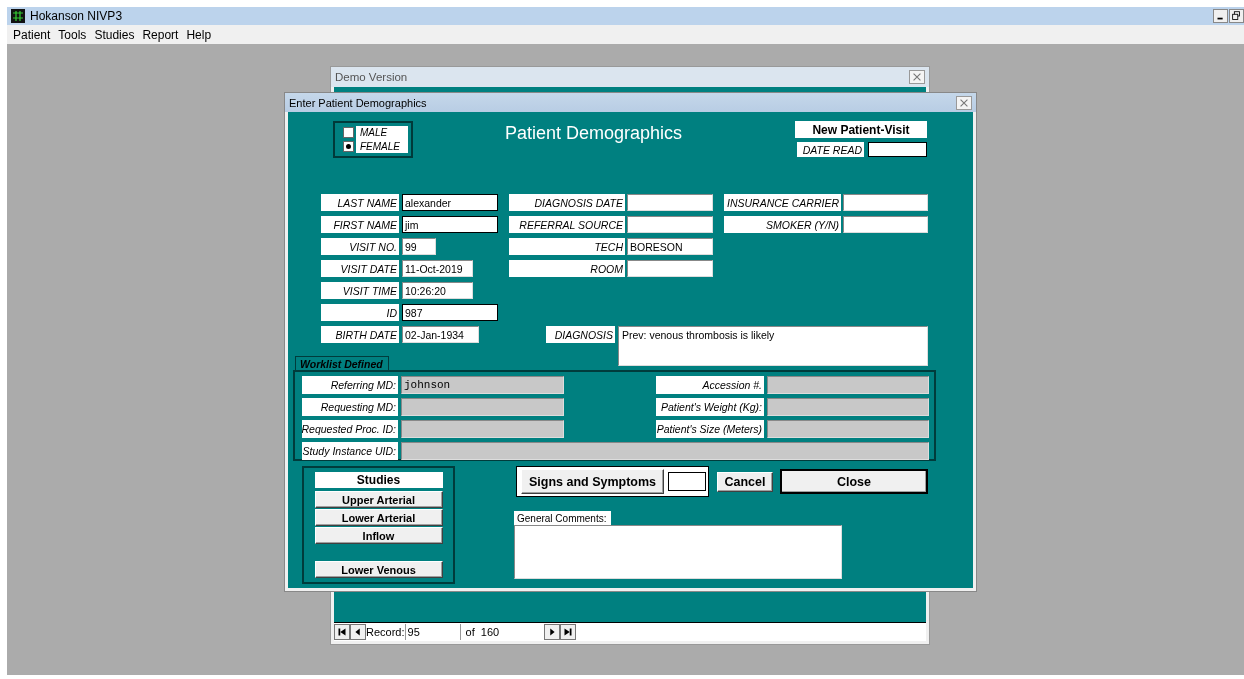 Image resolution: width=1244 pixels, height=679 pixels. I want to click on field-label: REFERRAL SOURCE, so click(567, 224).